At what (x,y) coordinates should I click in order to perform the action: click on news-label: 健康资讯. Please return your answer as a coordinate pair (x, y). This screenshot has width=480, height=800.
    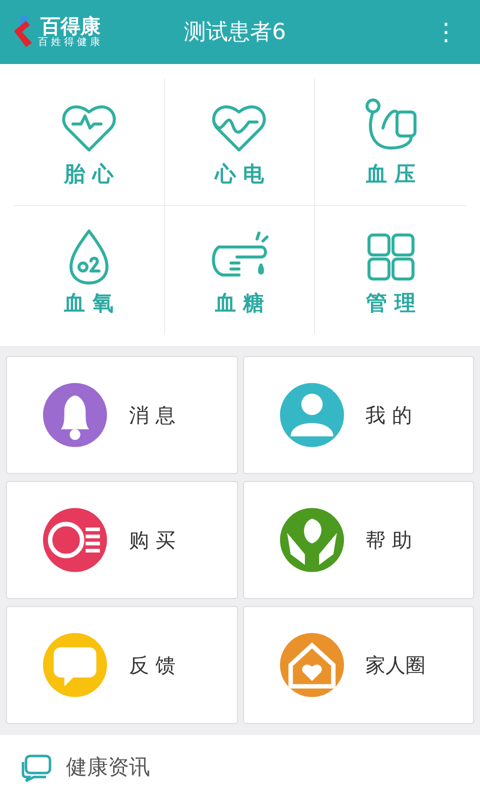
    Looking at the image, I should click on (108, 768).